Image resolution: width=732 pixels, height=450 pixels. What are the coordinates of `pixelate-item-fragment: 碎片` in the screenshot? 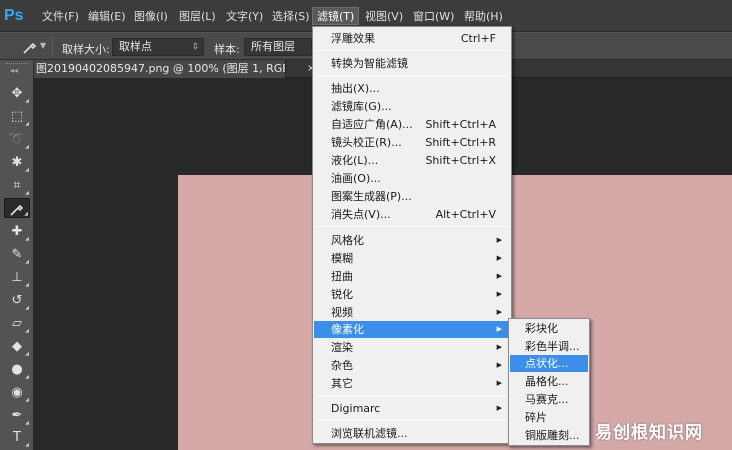 It's located at (549, 417).